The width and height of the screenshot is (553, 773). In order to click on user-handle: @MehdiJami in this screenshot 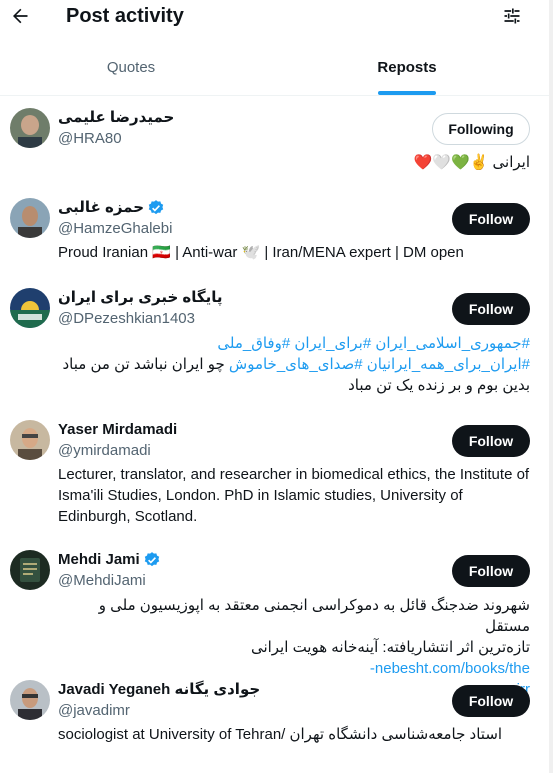, I will do `click(102, 581)`.